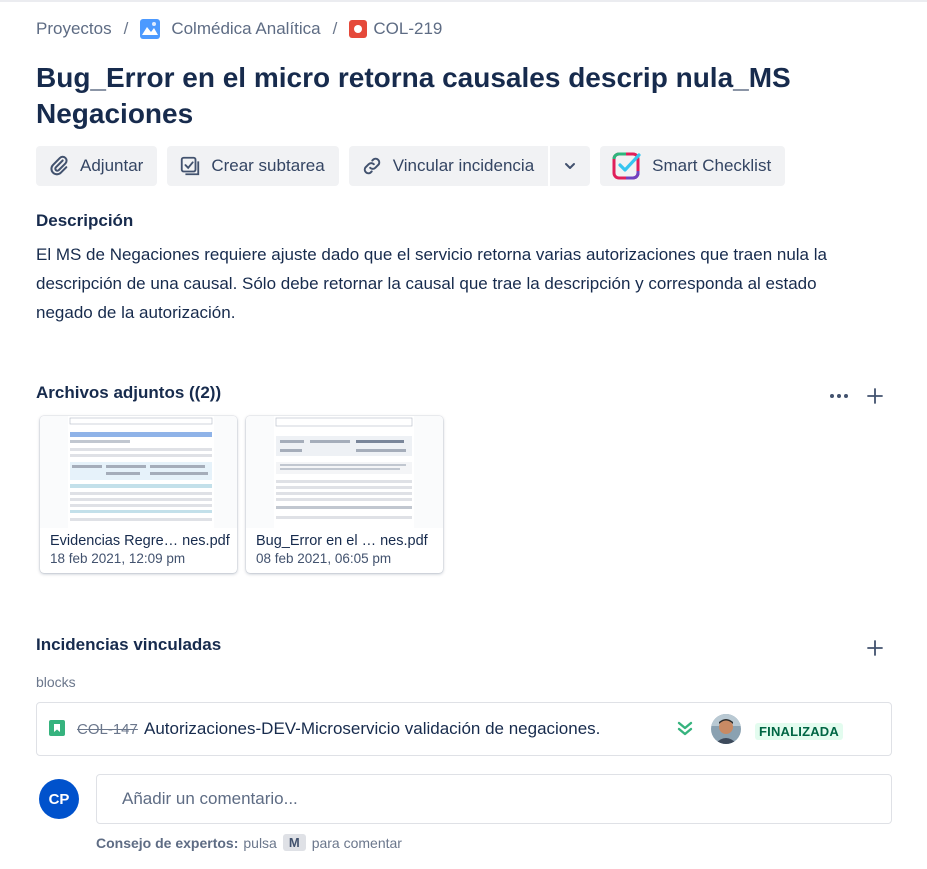 This screenshot has width=927, height=869. I want to click on linked-issue-key: COL-147, so click(107, 729).